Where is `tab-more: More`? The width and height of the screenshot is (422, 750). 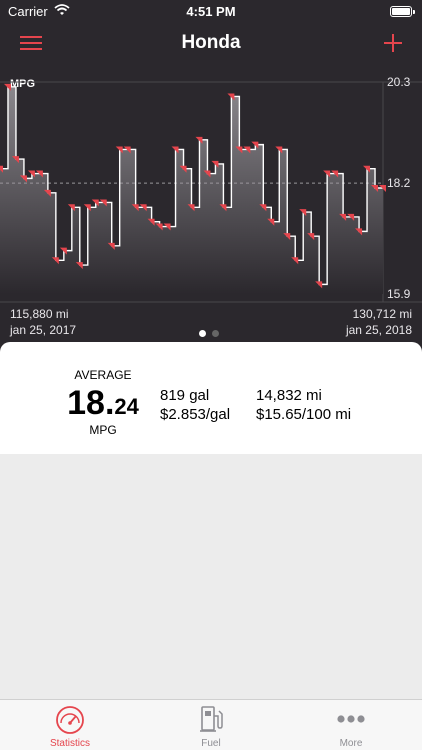 tab-more: More is located at coordinates (351, 725).